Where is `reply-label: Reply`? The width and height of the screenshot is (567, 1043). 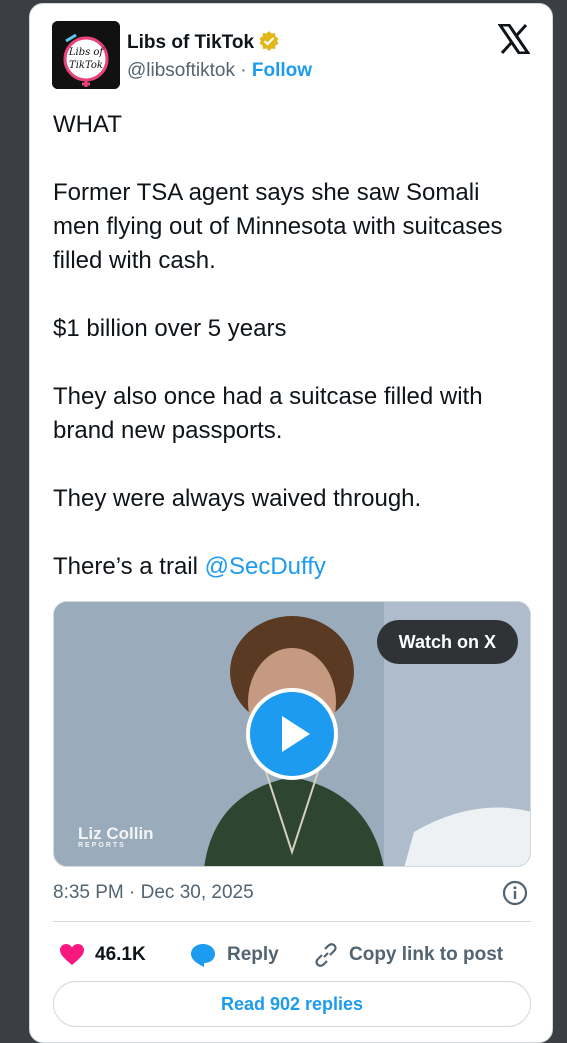
reply-label: Reply is located at coordinates (253, 954).